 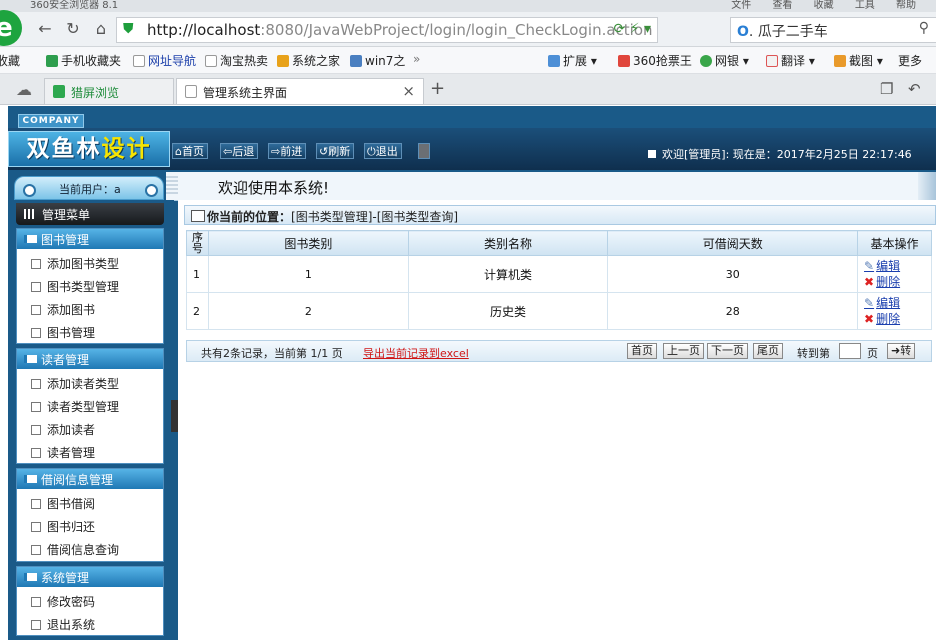 What do you see at coordinates (642, 351) in the screenshot?
I see `first-page-button: 首页` at bounding box center [642, 351].